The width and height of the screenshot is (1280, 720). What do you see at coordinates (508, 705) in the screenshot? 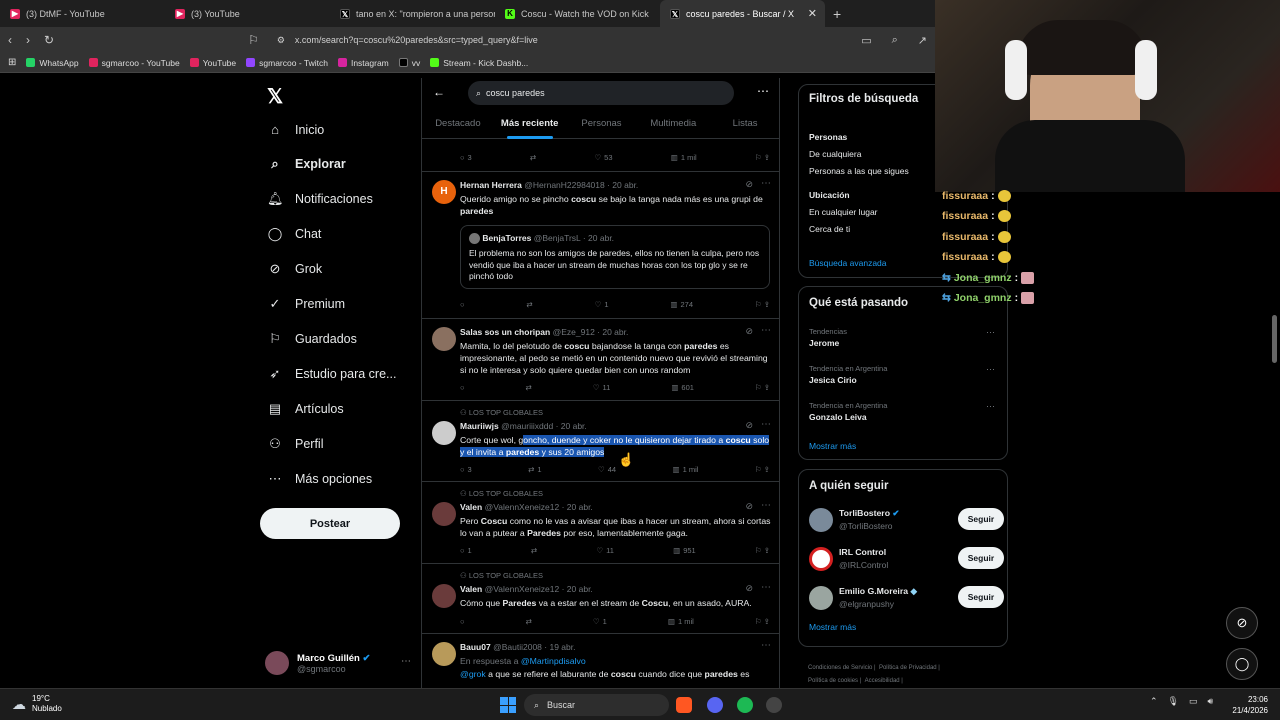
I see `windows-start-icon` at bounding box center [508, 705].